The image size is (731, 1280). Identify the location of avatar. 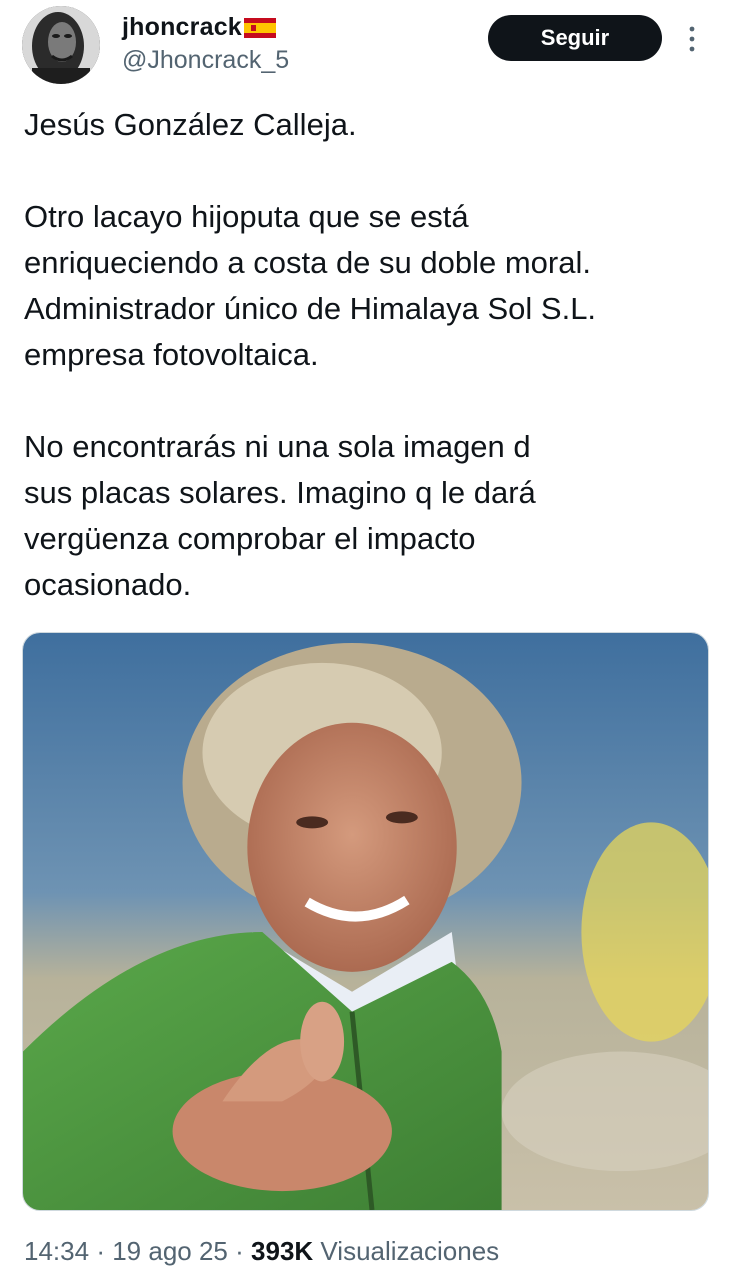
(61, 45).